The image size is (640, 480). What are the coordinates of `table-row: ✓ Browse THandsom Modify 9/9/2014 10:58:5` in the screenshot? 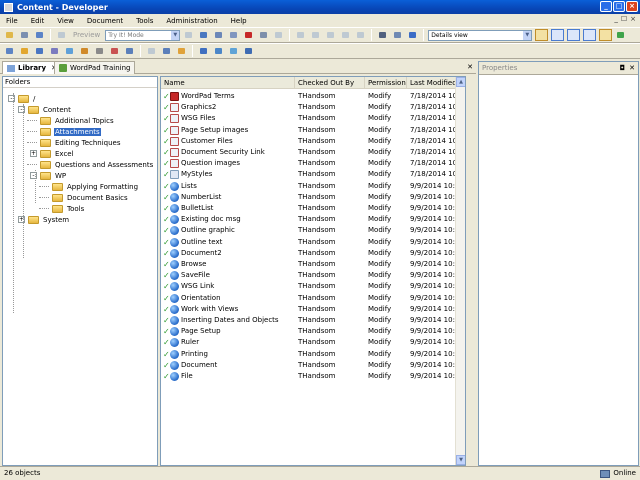 It's located at (313, 264).